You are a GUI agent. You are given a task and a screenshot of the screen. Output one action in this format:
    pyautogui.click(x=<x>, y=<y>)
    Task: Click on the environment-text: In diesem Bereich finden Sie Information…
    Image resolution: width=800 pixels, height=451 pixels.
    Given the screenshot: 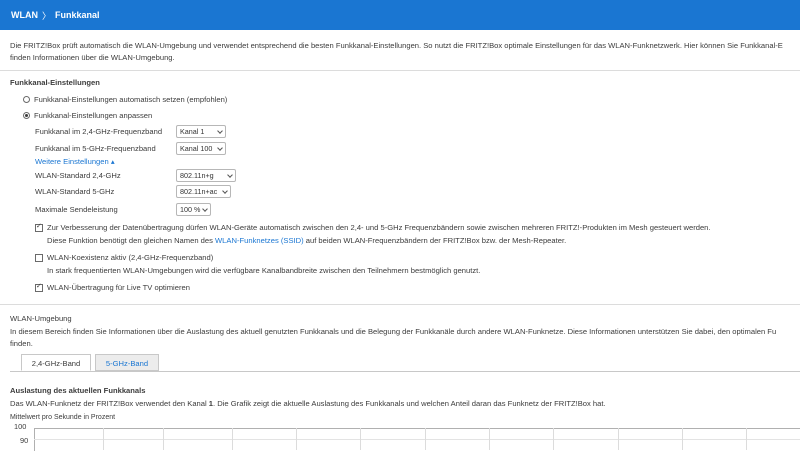 What is the action you would take?
    pyautogui.click(x=393, y=338)
    